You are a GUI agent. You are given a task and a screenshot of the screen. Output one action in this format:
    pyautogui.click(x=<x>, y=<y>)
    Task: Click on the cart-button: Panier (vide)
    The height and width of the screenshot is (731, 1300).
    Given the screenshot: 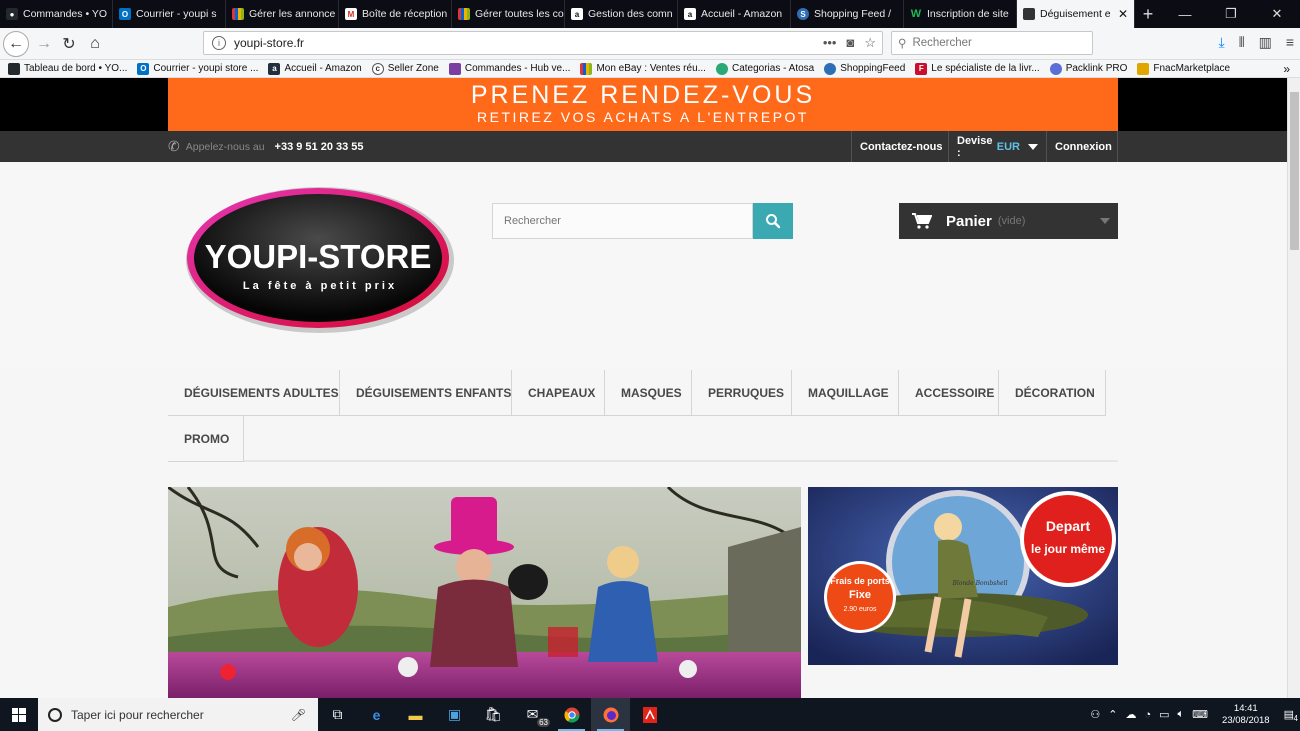 What is the action you would take?
    pyautogui.click(x=1008, y=221)
    